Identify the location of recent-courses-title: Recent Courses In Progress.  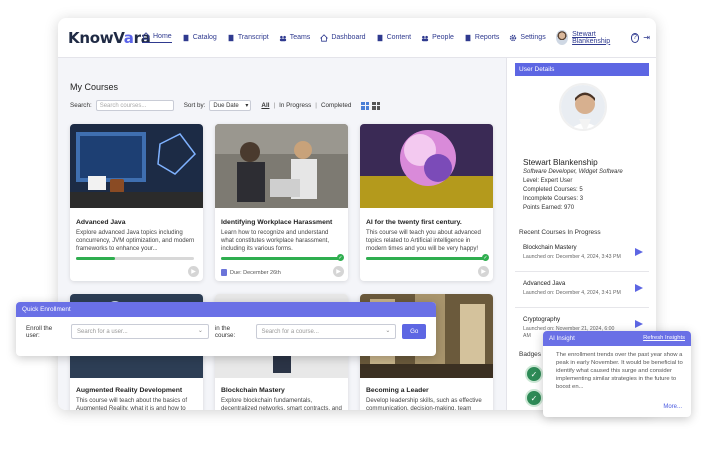
(560, 232).